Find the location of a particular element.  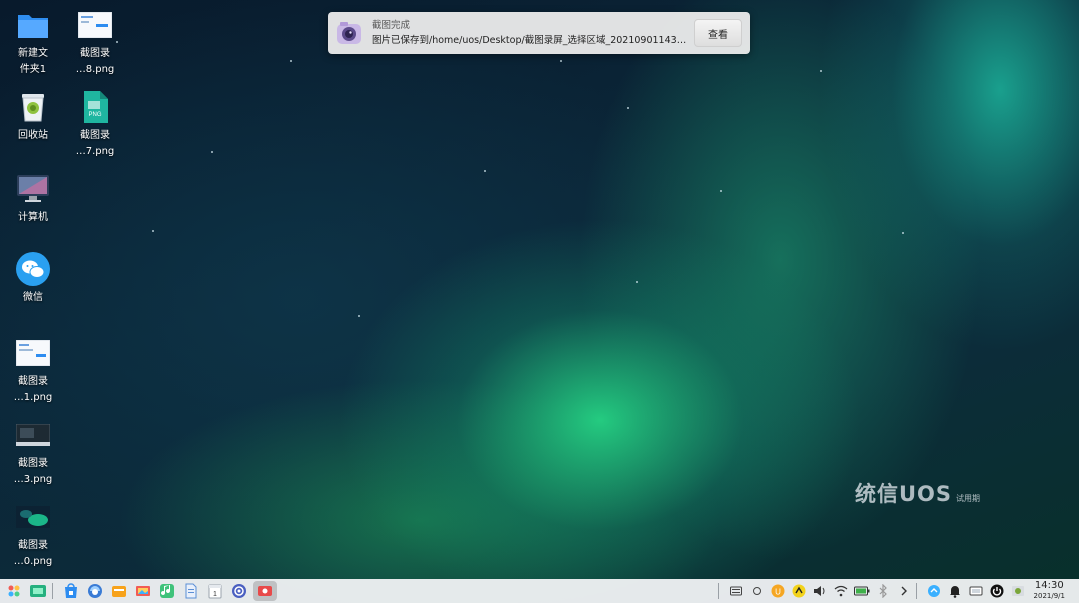

calendar-icon: 1 is located at coordinates (215, 591).